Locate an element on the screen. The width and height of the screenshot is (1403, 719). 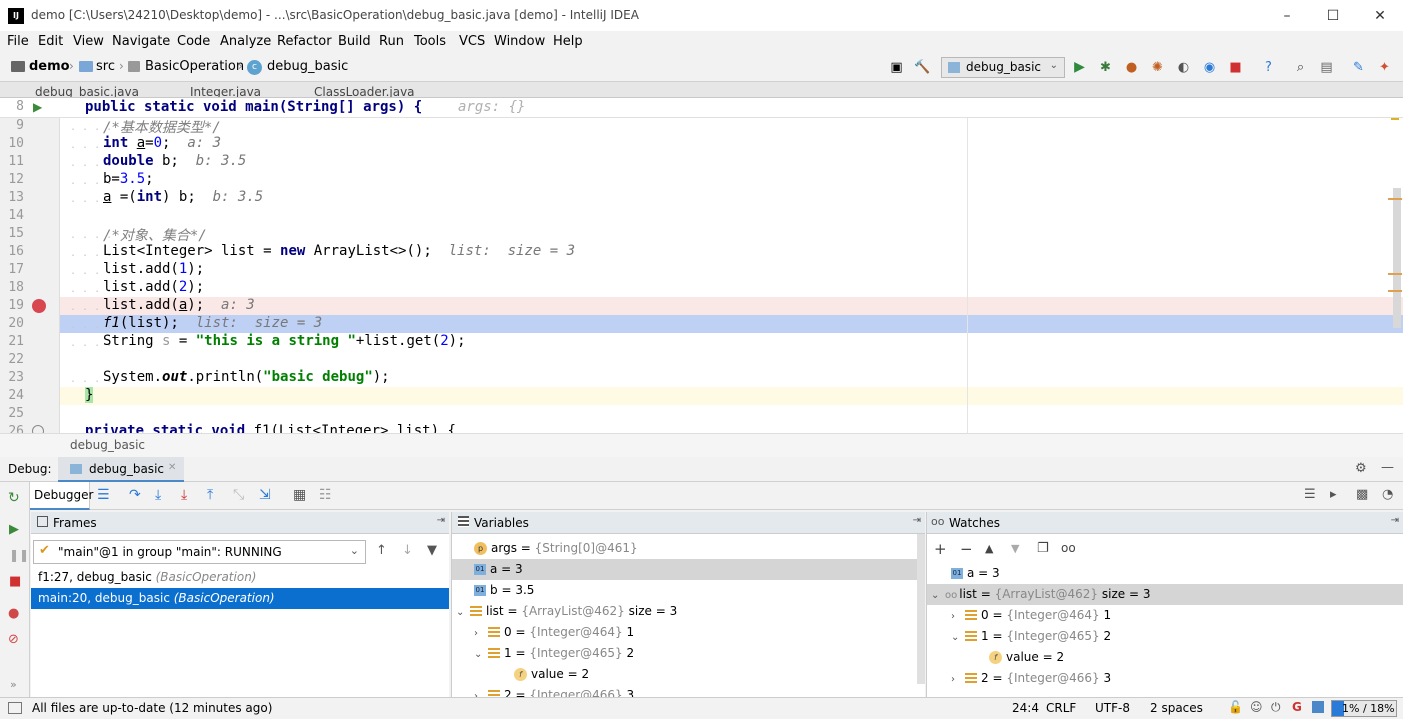
frame-row-selected: main:20, debug_basic (BasicOperation) is located at coordinates (240, 598).